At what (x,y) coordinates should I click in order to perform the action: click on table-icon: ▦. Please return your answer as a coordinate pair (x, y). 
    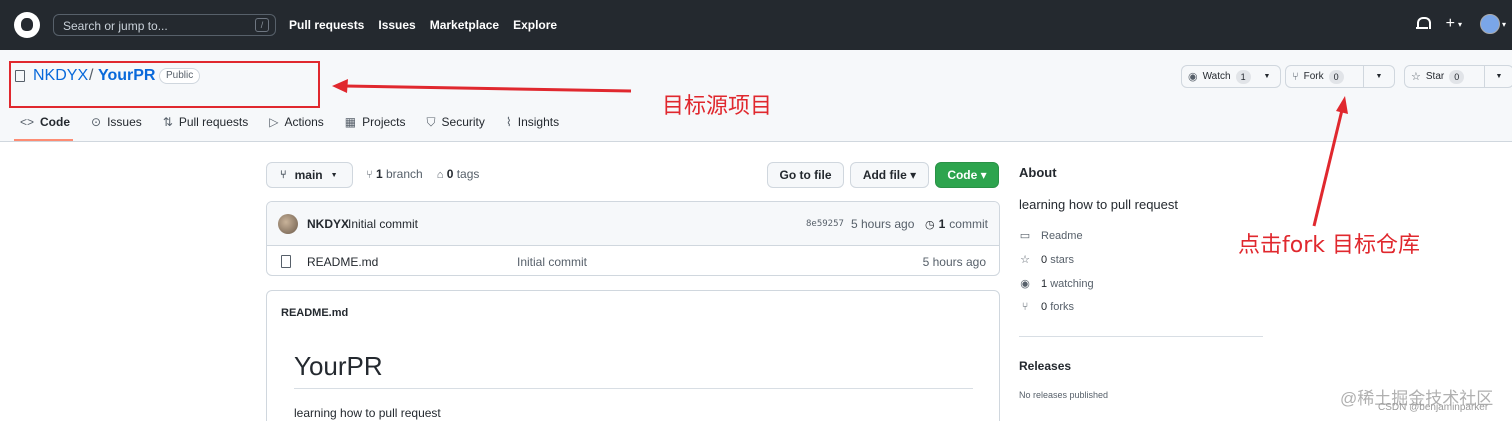
    Looking at the image, I should click on (350, 122).